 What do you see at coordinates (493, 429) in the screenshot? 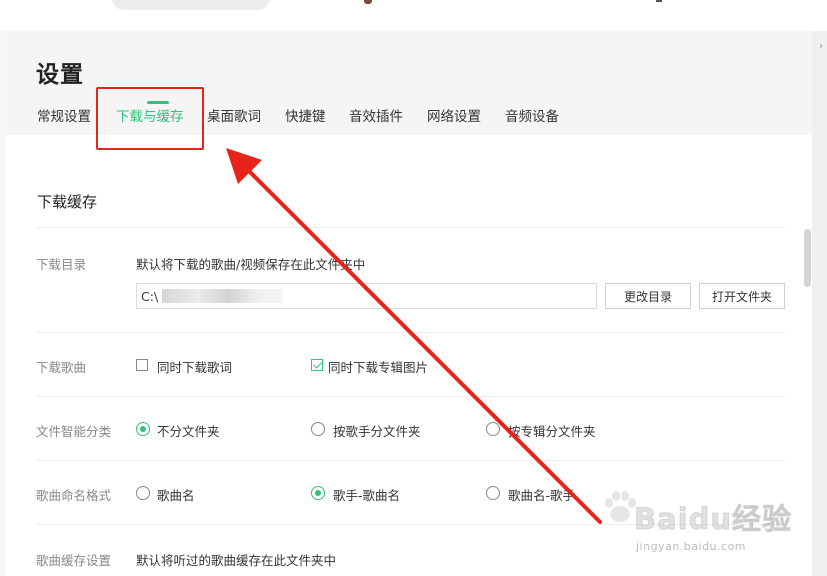
I see `by-album-radio` at bounding box center [493, 429].